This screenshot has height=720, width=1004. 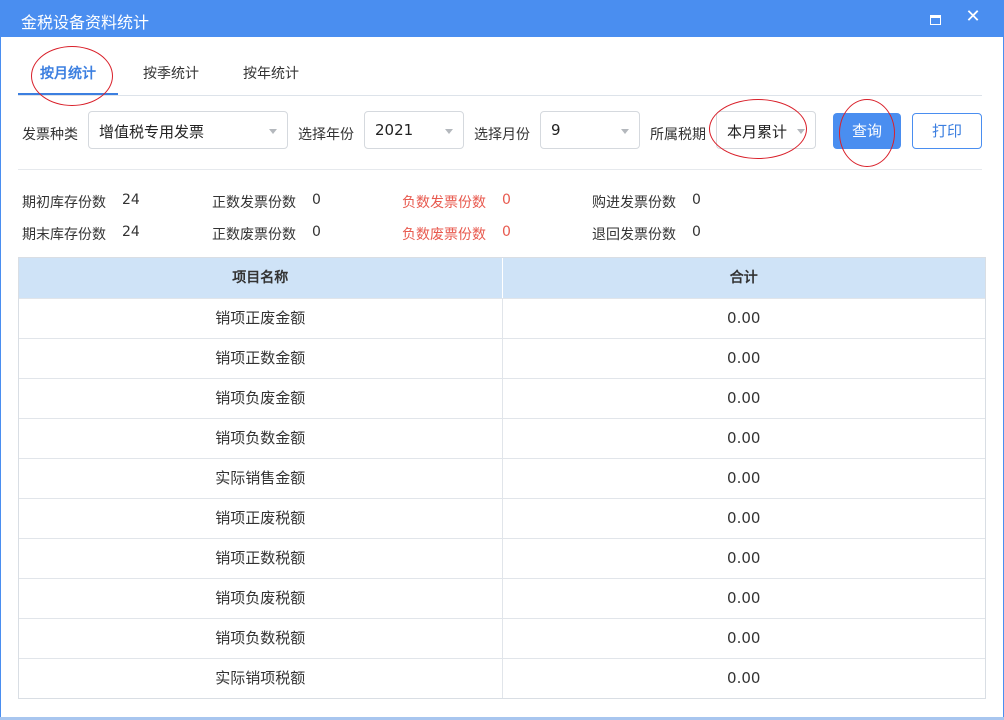 What do you see at coordinates (678, 135) in the screenshot?
I see `period-label: 所属税期` at bounding box center [678, 135].